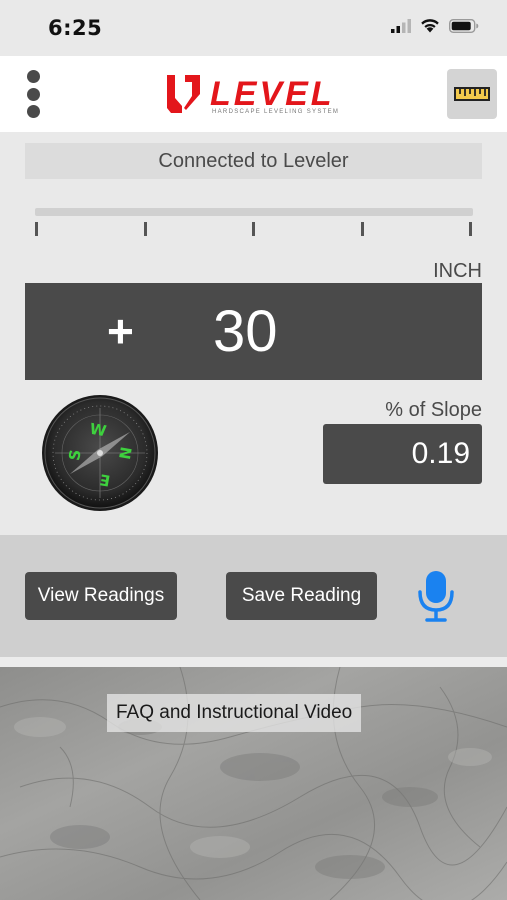 This screenshot has width=507, height=900. I want to click on microphone-icon, so click(436, 596).